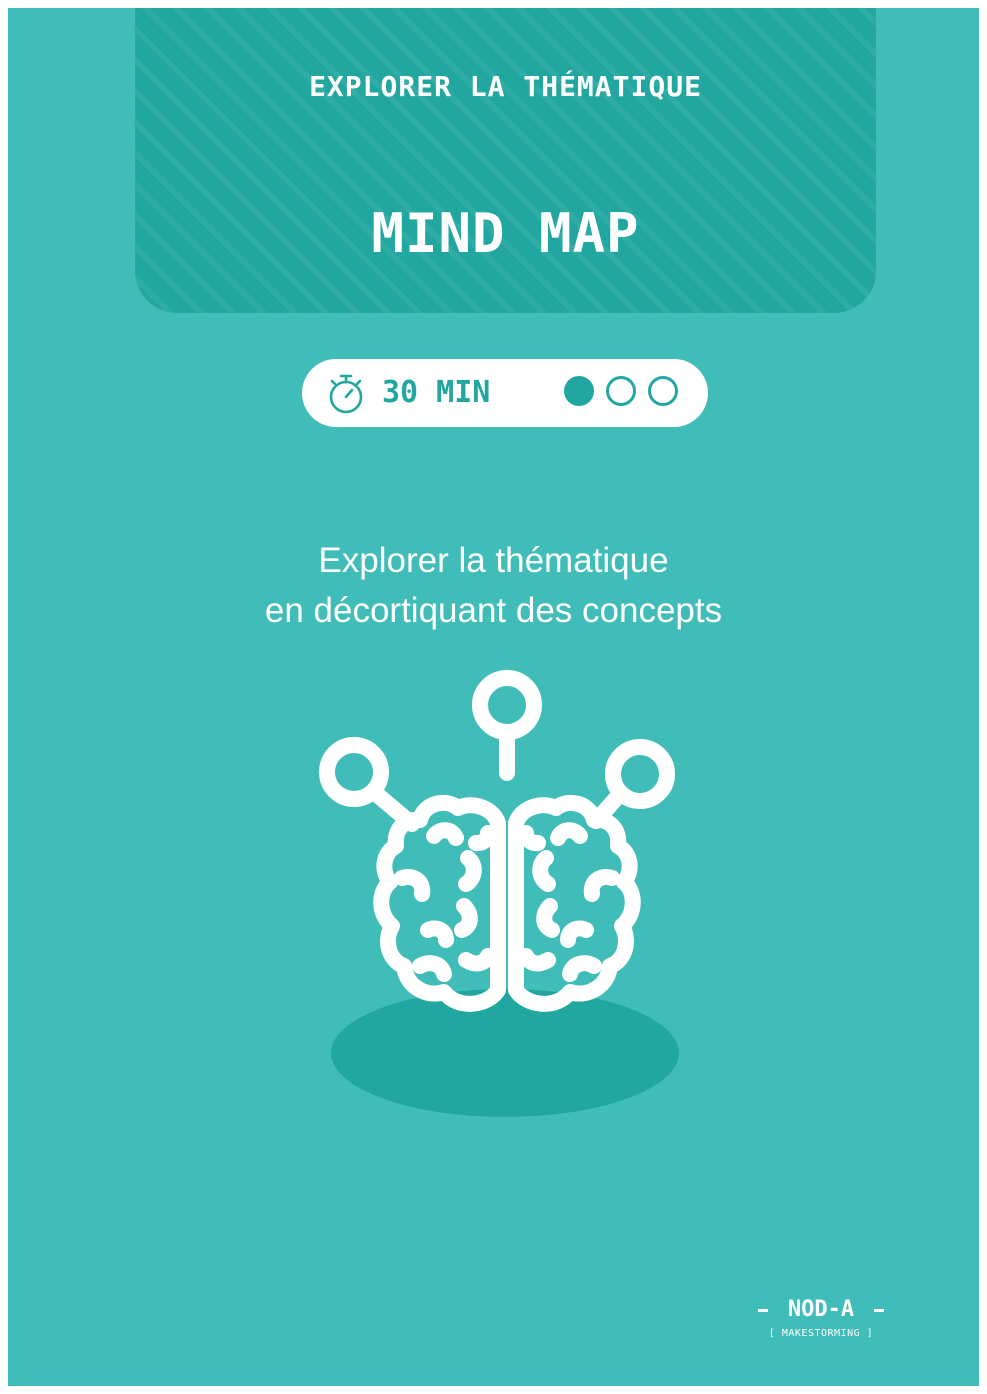 This screenshot has width=987, height=1394. Describe the element at coordinates (505, 233) in the screenshot. I see `card-title: MIND MAP` at that location.